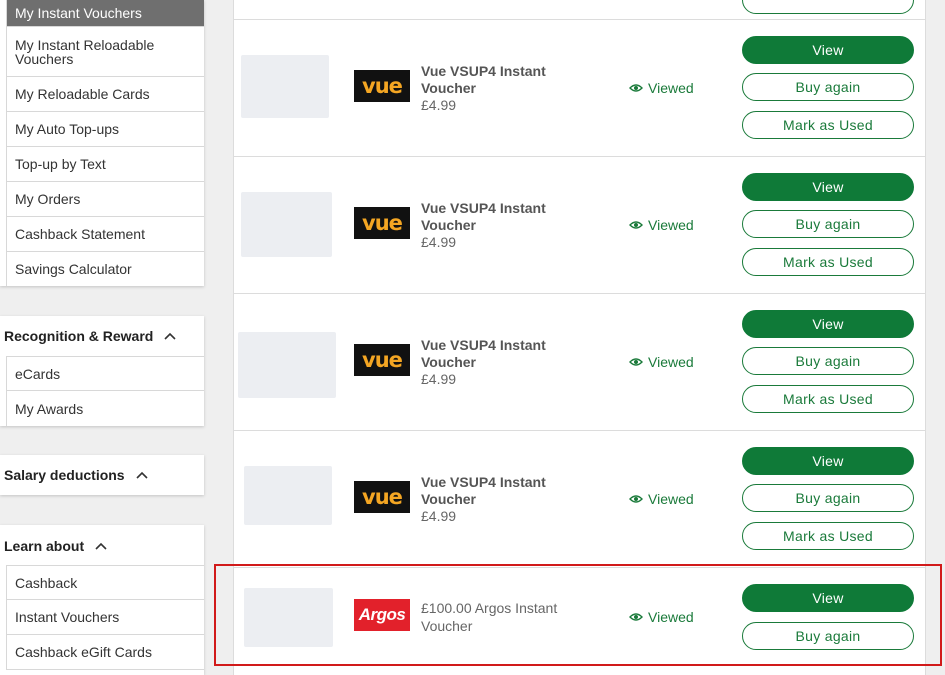 The image size is (945, 675). Describe the element at coordinates (489, 617) in the screenshot. I see `voucher-title: £100.00 Argos Instant Voucher` at that location.